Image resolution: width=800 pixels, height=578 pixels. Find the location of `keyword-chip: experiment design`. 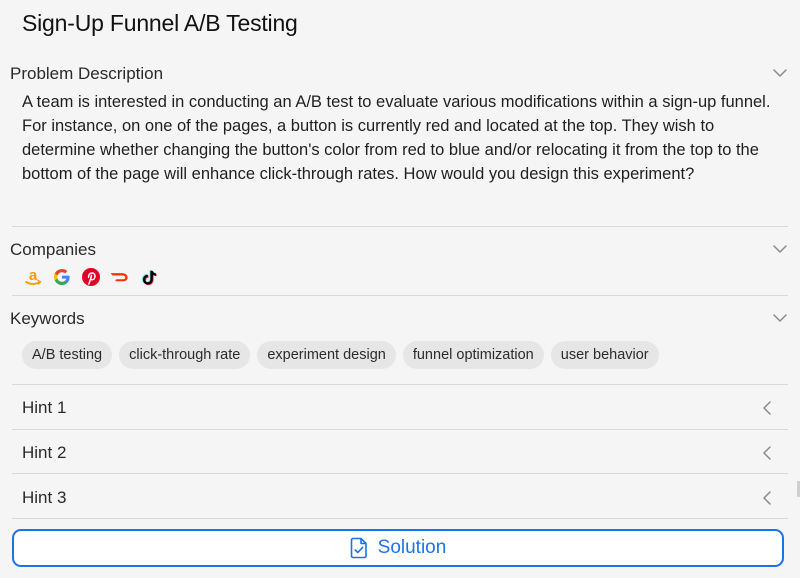

keyword-chip: experiment design is located at coordinates (326, 355).